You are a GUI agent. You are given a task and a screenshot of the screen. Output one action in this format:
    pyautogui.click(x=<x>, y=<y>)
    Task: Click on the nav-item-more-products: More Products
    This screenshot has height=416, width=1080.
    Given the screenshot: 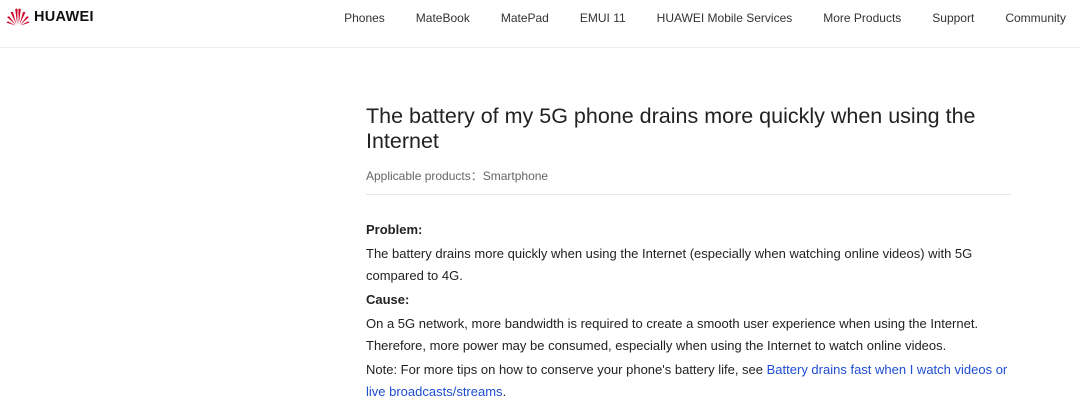 What is the action you would take?
    pyautogui.click(x=862, y=18)
    